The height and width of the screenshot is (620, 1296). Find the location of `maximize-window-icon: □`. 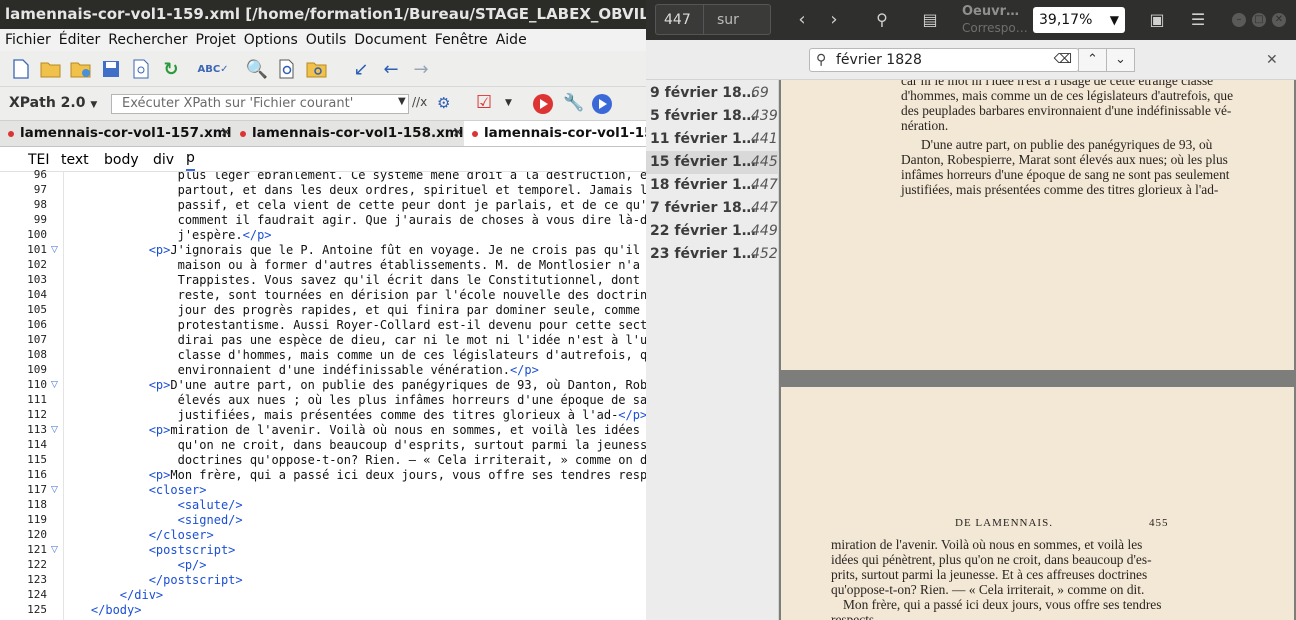

maximize-window-icon: □ is located at coordinates (1259, 20).